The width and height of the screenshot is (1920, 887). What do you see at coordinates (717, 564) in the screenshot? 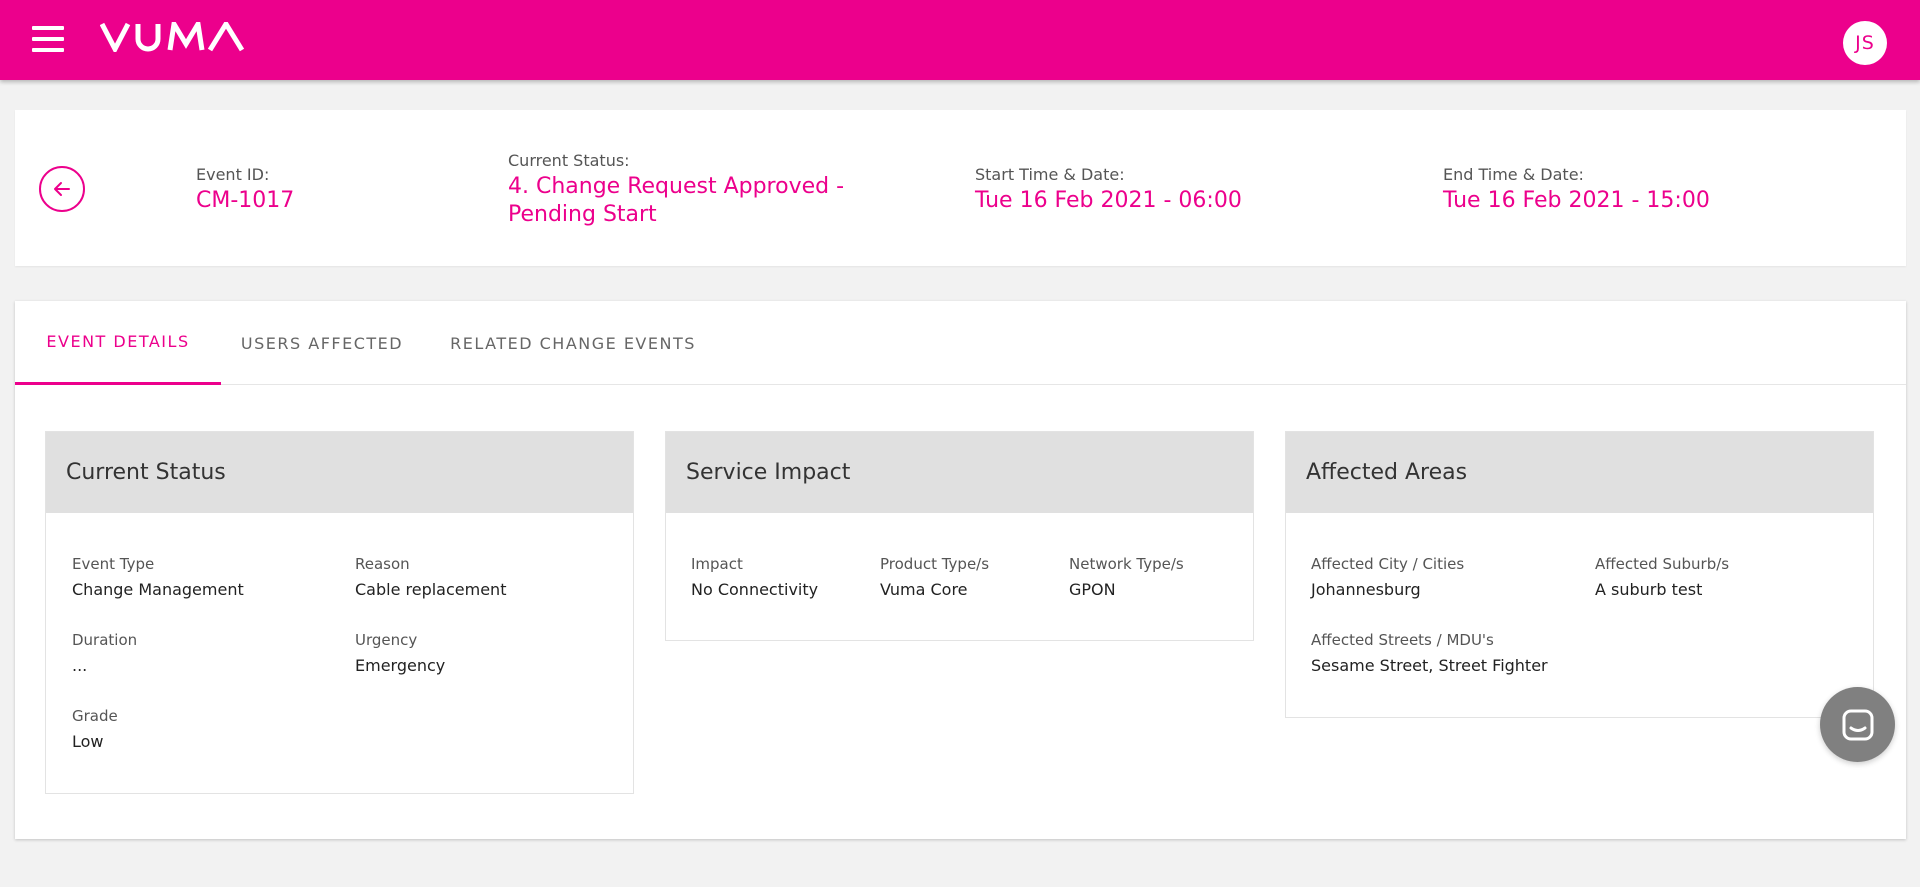
I see `impact-label: Impact` at bounding box center [717, 564].